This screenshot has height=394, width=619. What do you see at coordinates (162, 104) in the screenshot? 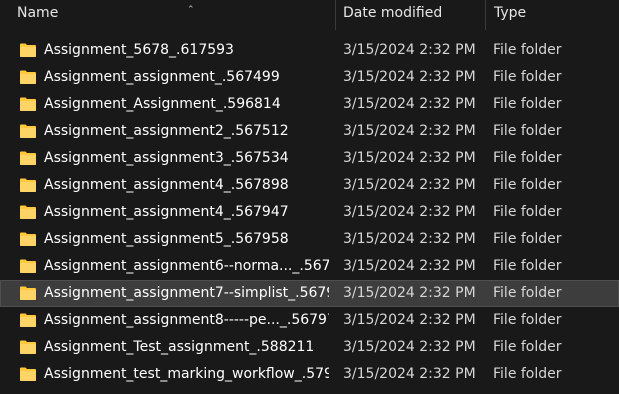
I see `file-name: Assignment_Assignment_.596814` at bounding box center [162, 104].